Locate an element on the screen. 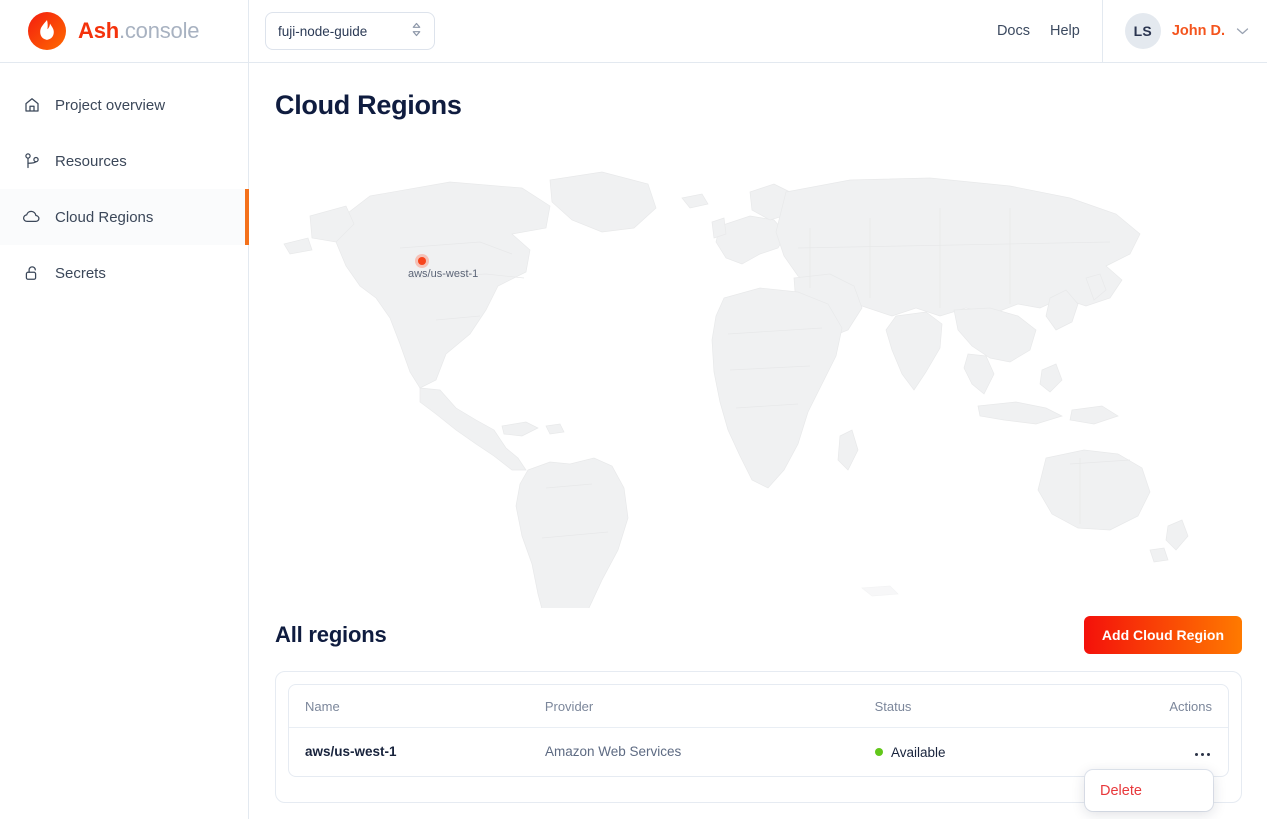  help-link: Help is located at coordinates (1065, 31).